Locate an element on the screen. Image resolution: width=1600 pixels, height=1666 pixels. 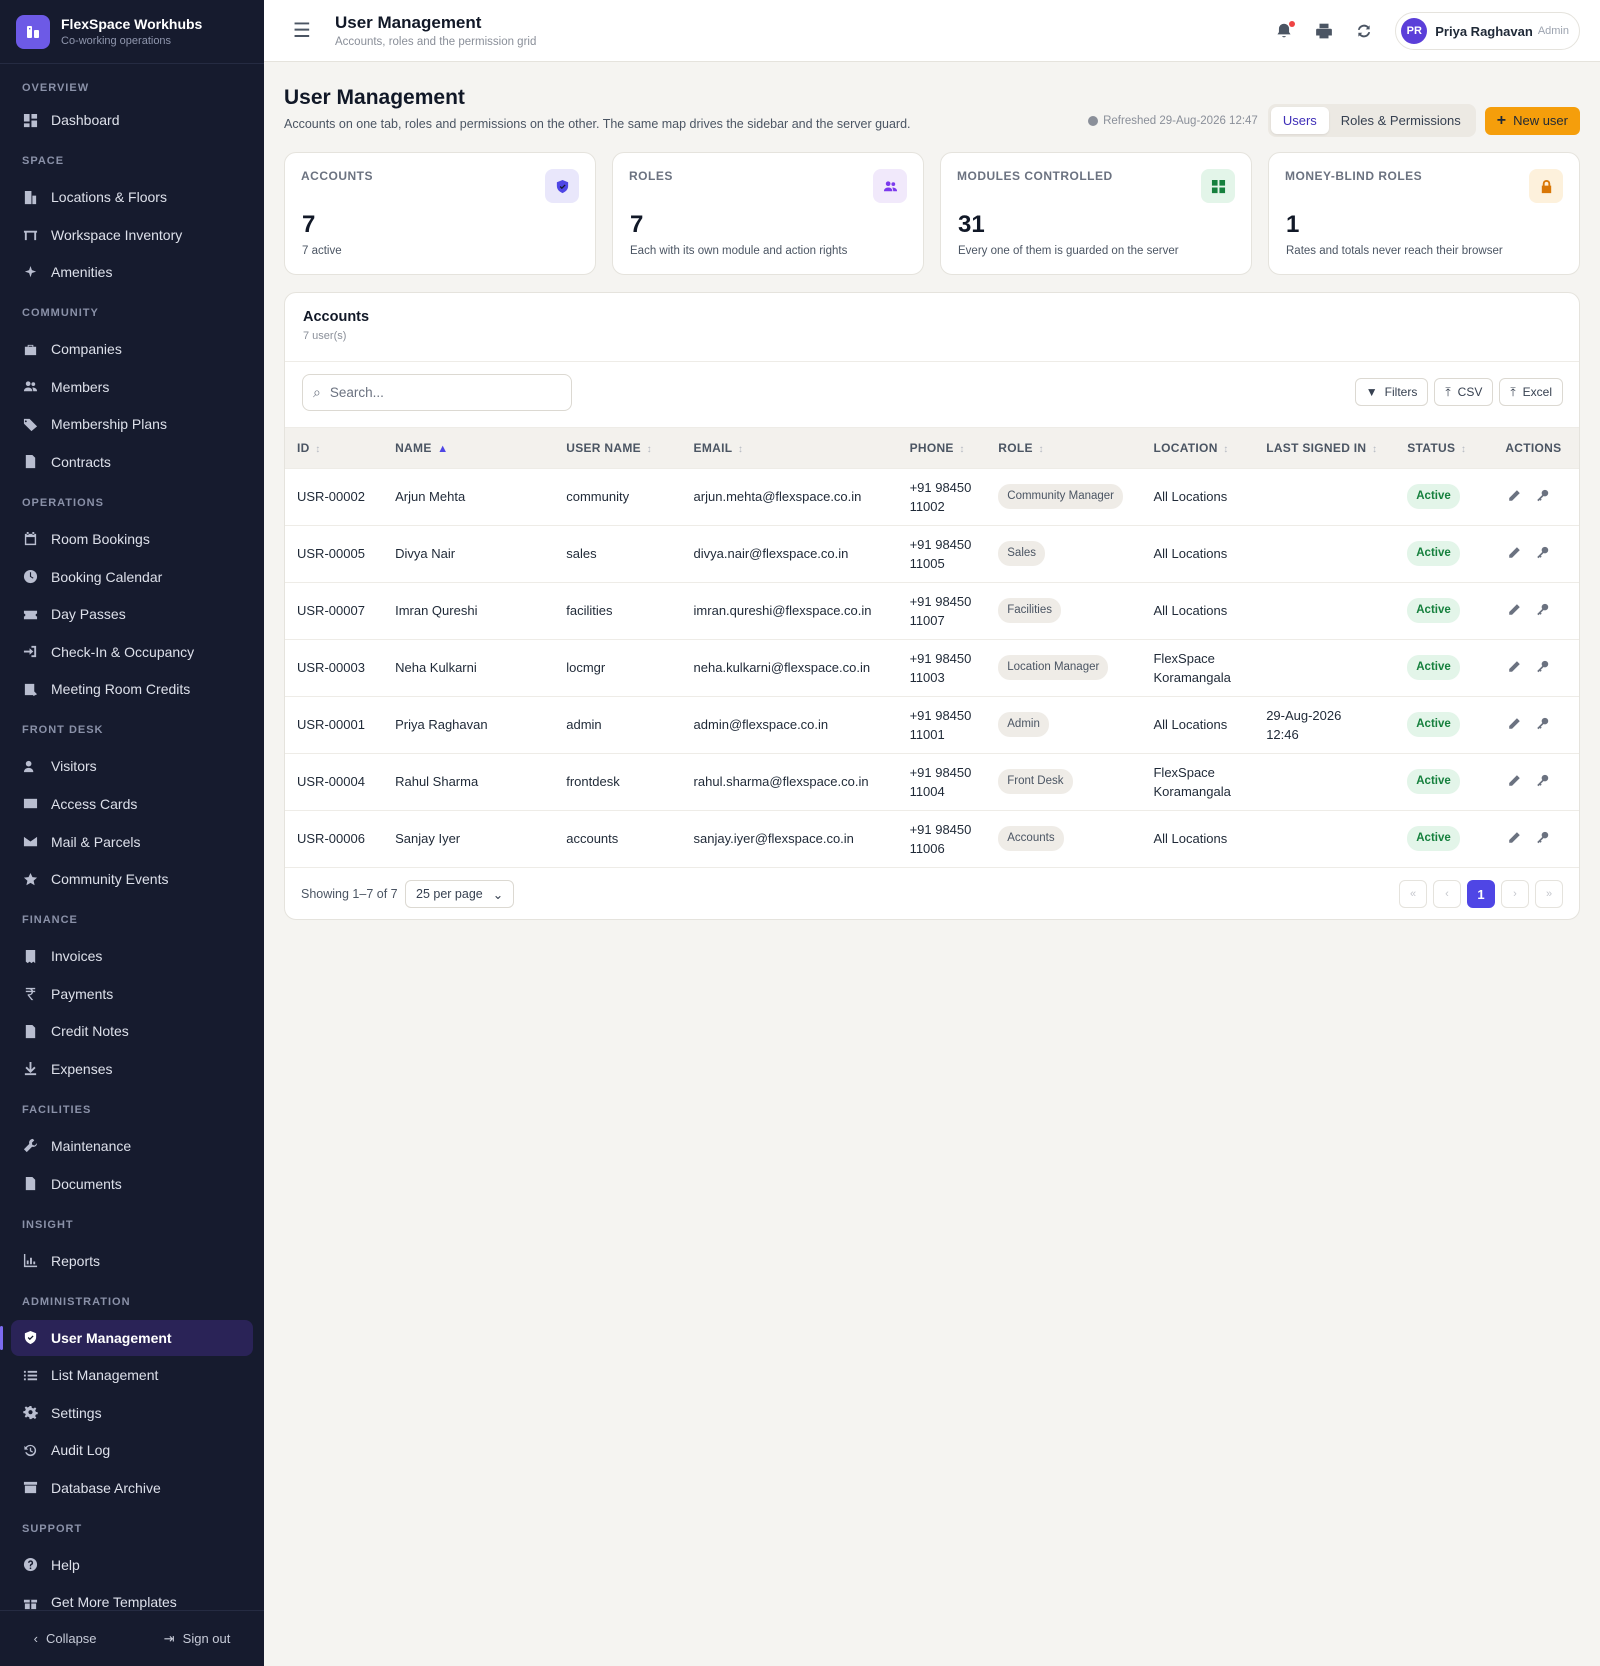
user-menu: PR Priya Raghavan Admin is located at coordinates (1487, 31).